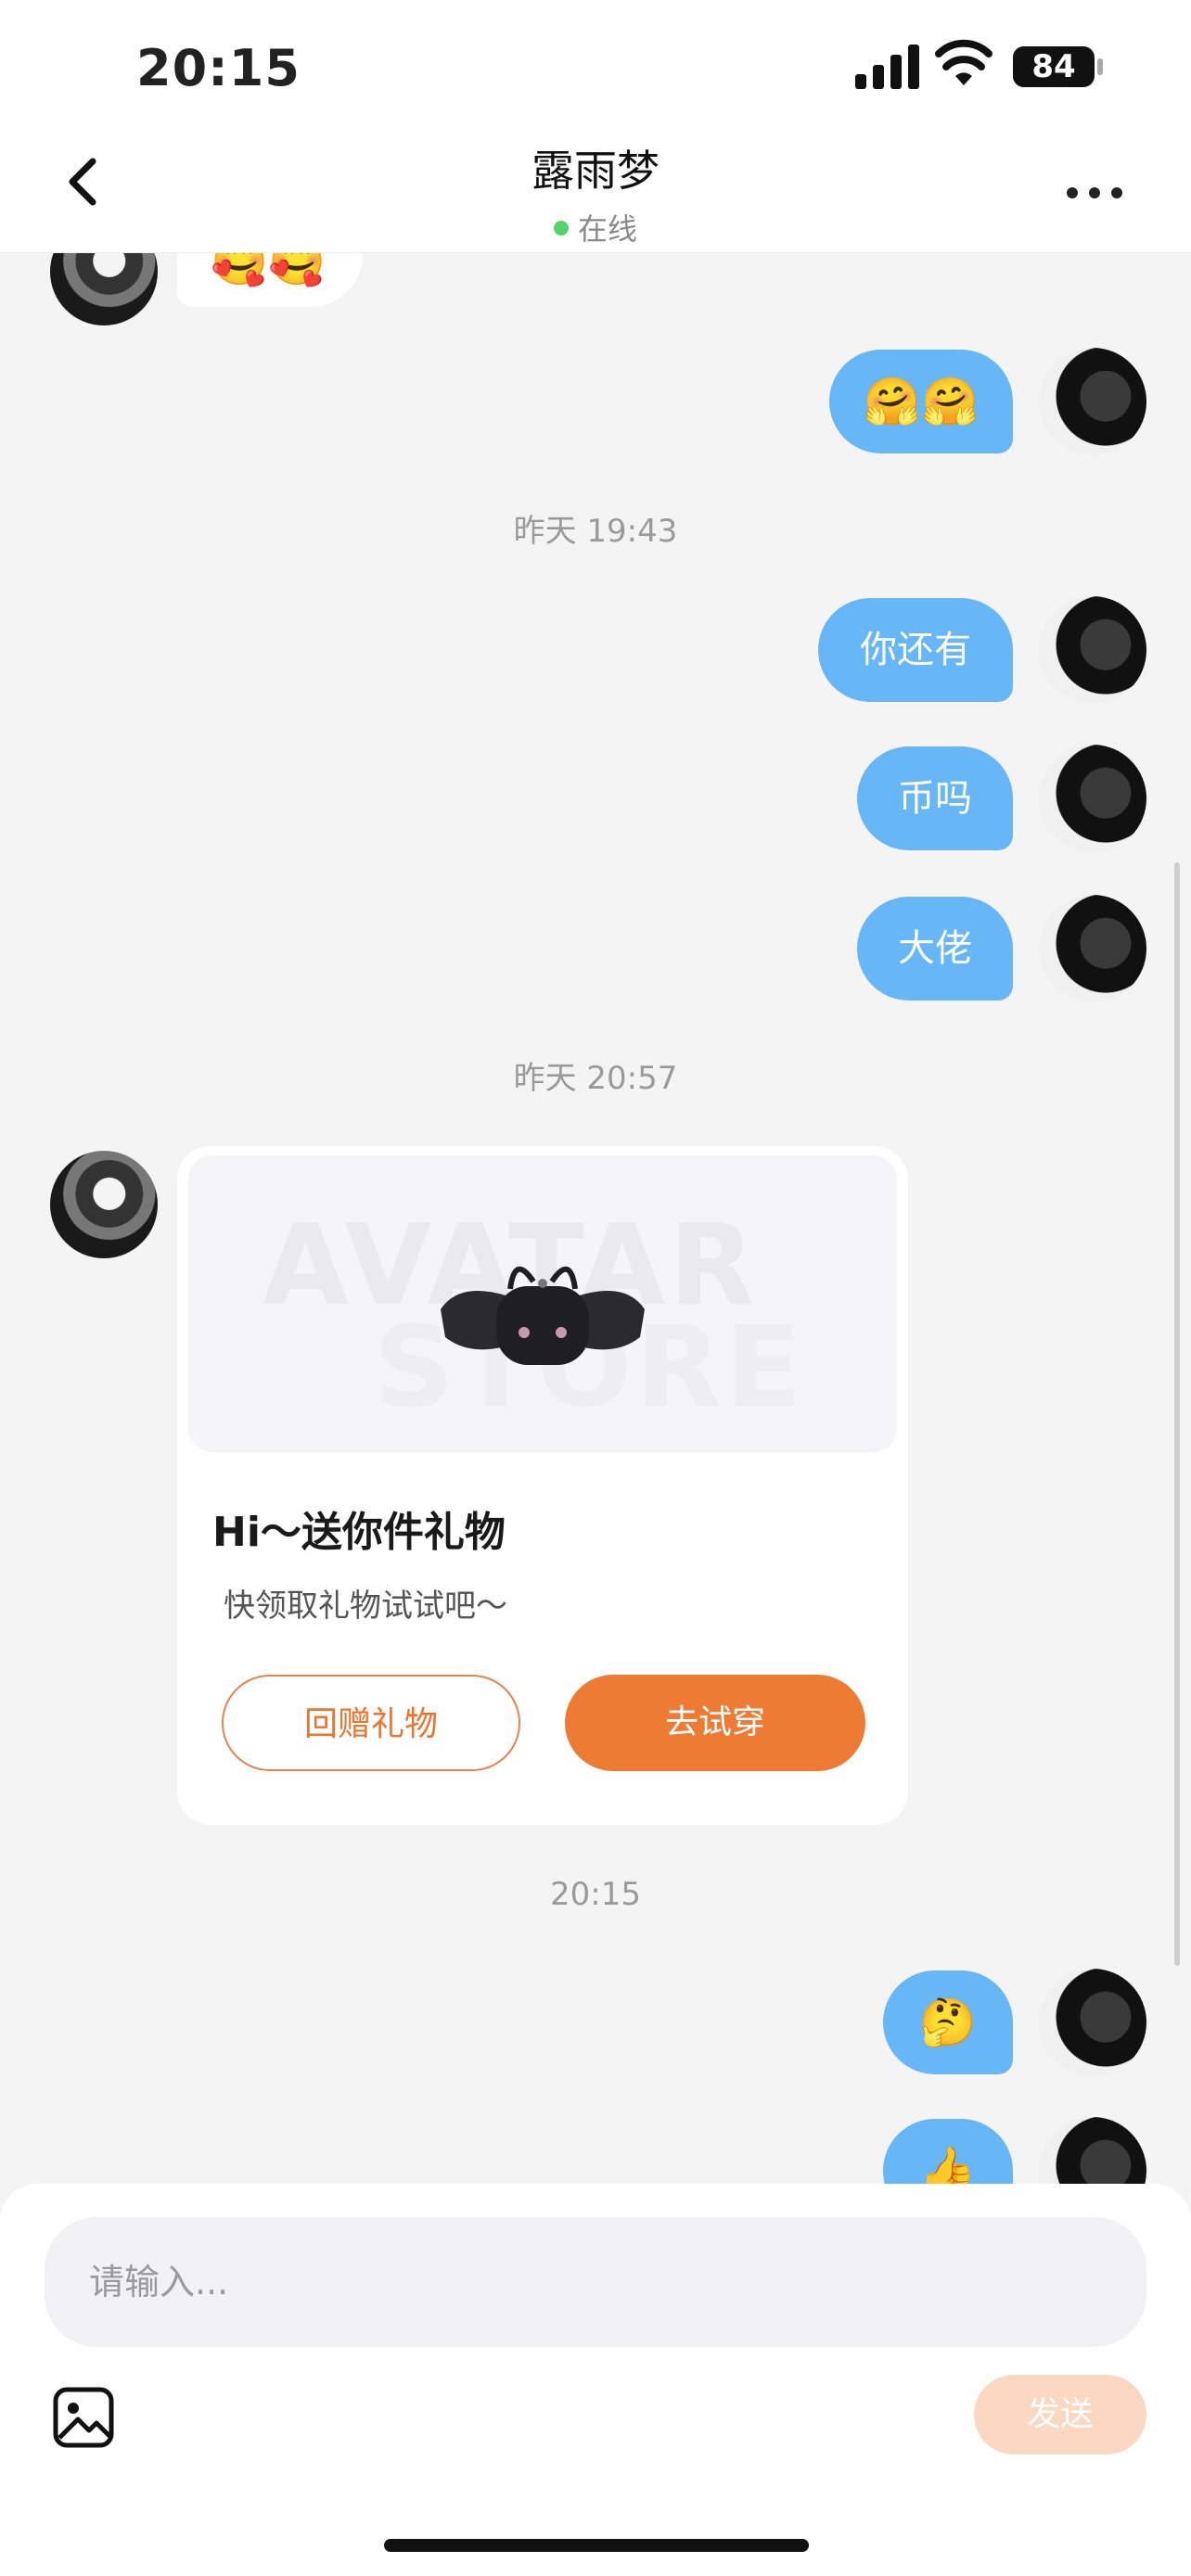 The image size is (1191, 2576). What do you see at coordinates (597, 2545) in the screenshot?
I see `home-indicator` at bounding box center [597, 2545].